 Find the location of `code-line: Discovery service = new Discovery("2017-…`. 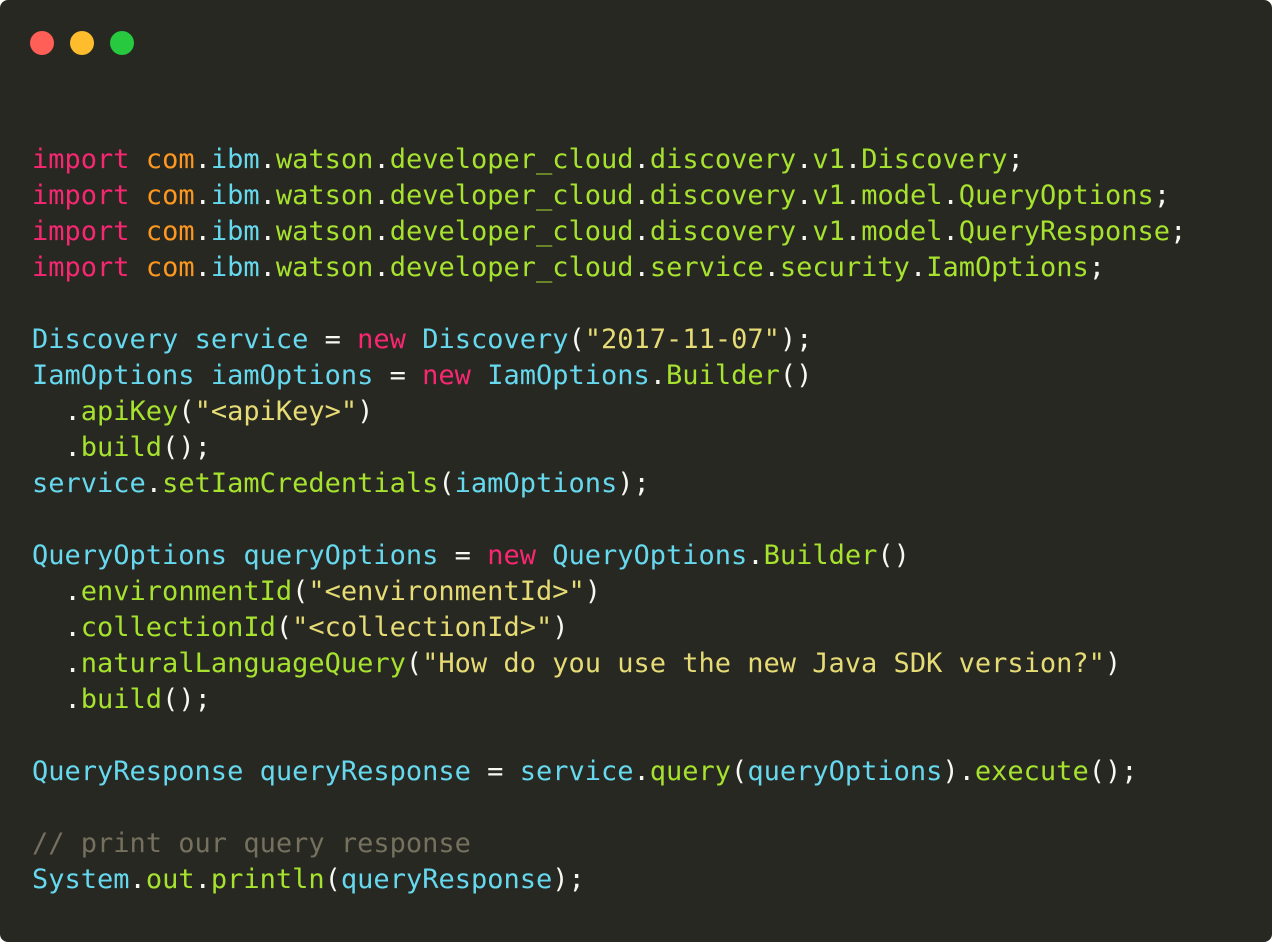

code-line: Discovery service = new Discovery("2017-… is located at coordinates (609, 340).